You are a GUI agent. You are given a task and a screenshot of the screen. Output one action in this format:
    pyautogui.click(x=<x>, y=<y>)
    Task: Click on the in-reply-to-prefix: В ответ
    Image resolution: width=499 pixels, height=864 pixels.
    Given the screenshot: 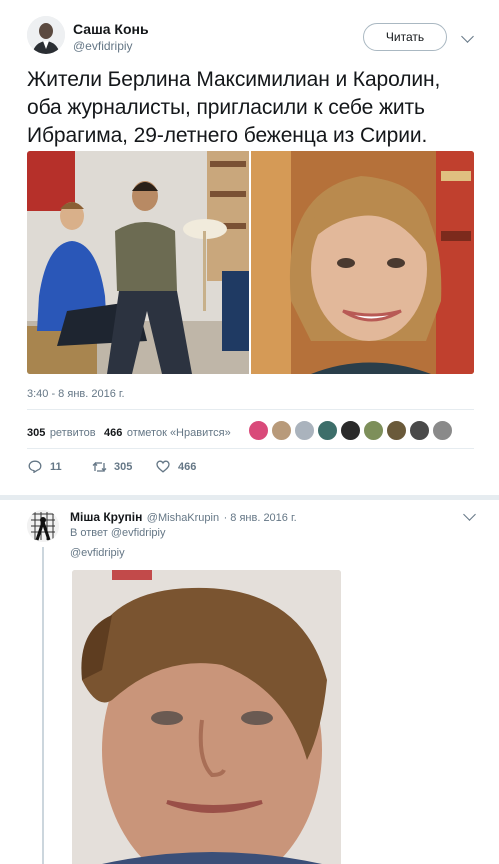 What is the action you would take?
    pyautogui.click(x=89, y=533)
    